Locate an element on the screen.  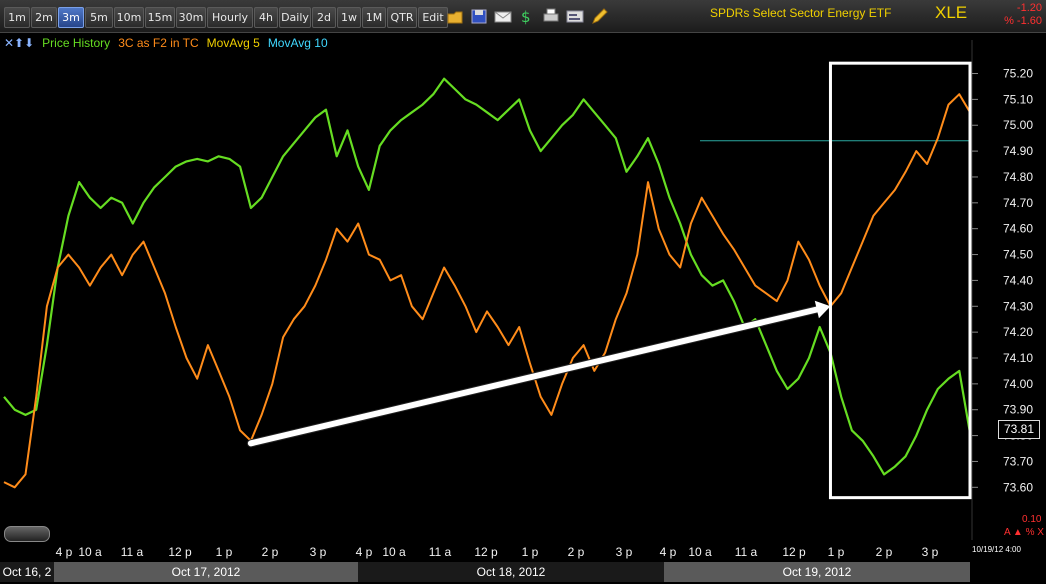
y-tick-label: 75.00 is located at coordinates (1018, 125).